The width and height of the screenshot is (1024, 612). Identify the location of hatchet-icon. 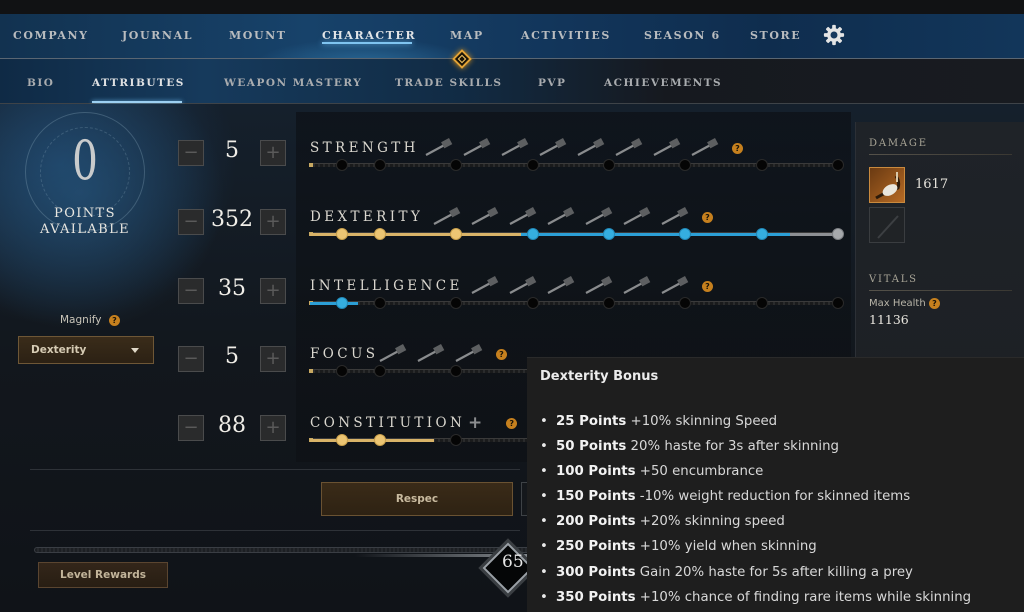
(599, 216).